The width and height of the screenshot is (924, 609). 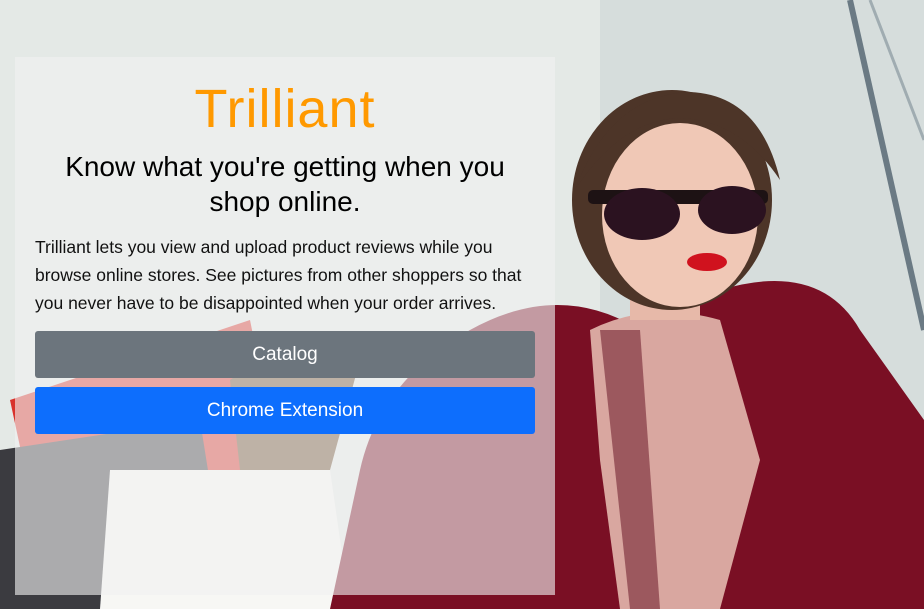 What do you see at coordinates (285, 410) in the screenshot?
I see `chrome-extension-button: Chrome Extension` at bounding box center [285, 410].